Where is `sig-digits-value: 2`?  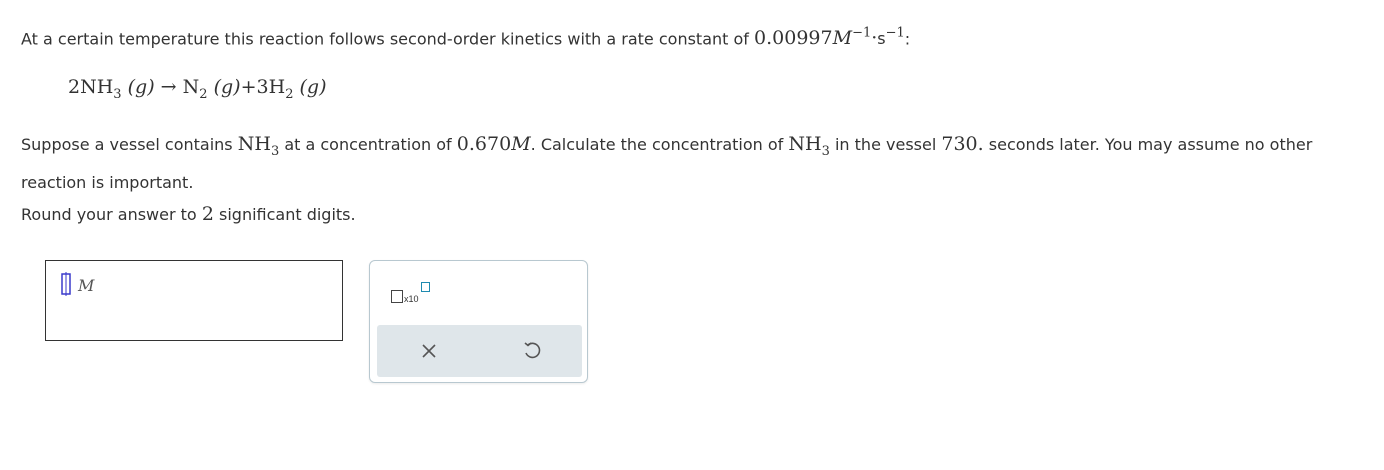
sig-digits-value: 2 is located at coordinates (207, 214).